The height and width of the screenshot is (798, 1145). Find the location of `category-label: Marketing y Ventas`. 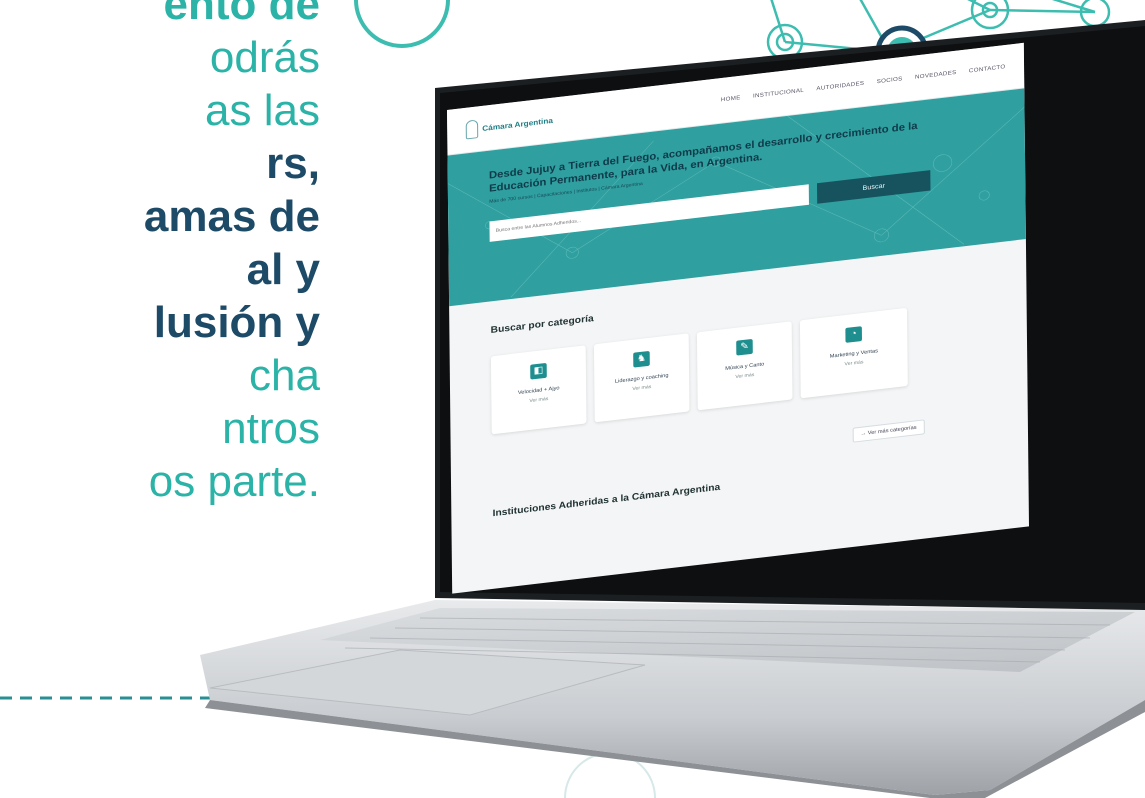

category-label: Marketing y Ventas is located at coordinates (854, 354).